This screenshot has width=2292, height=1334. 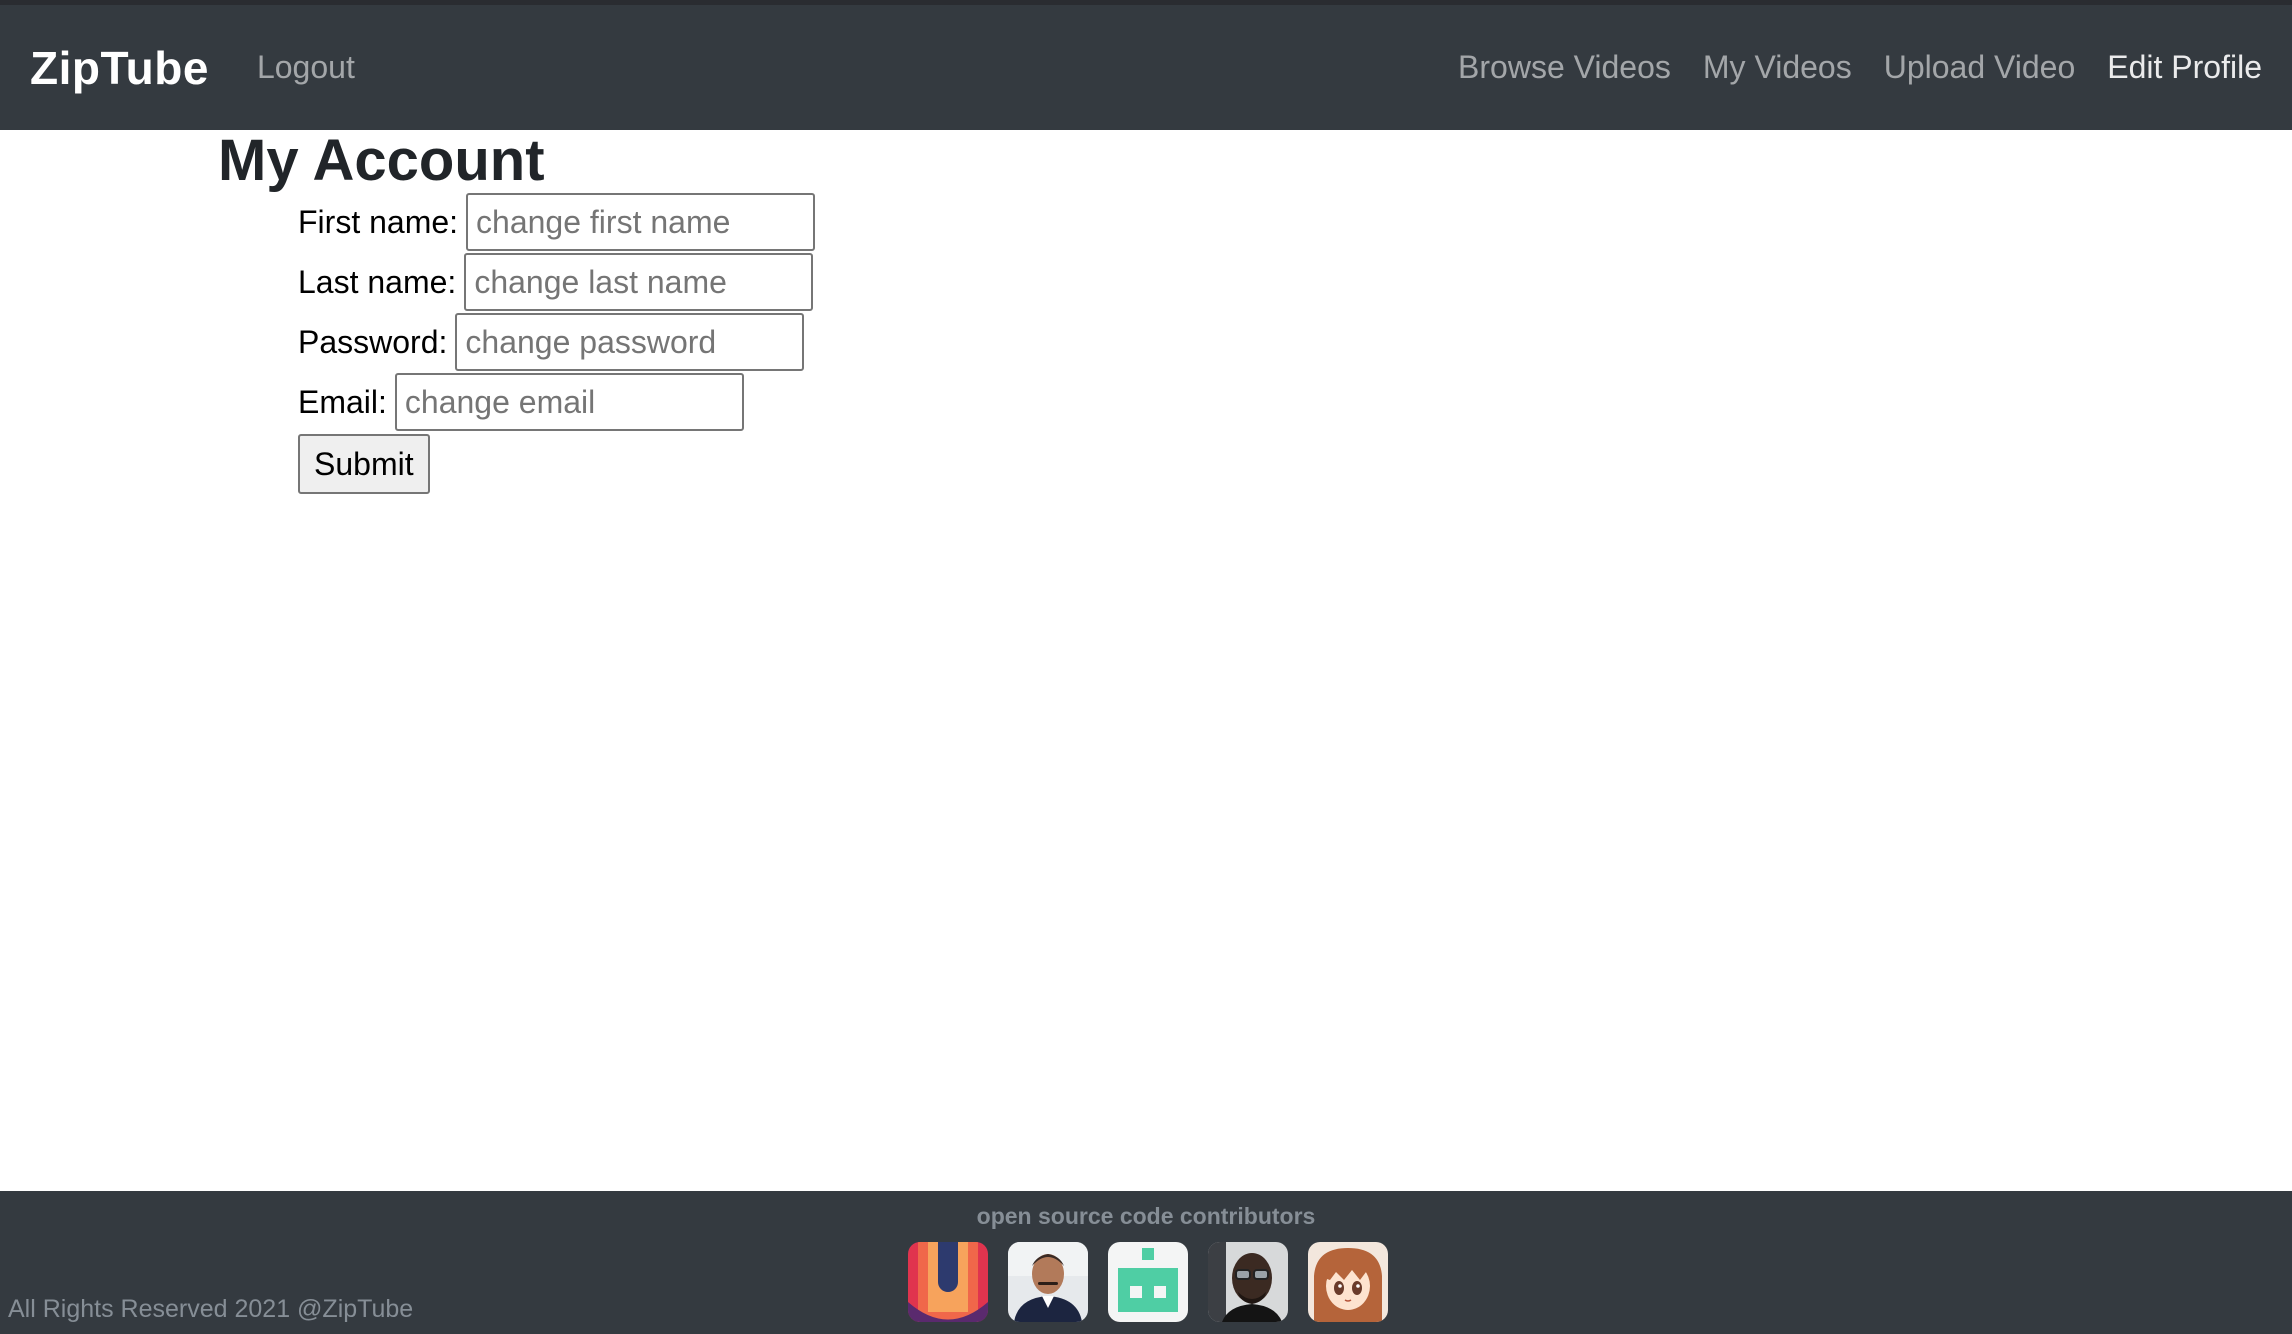 What do you see at coordinates (1564, 67) in the screenshot?
I see `nav-browse-videos: Browse Videos` at bounding box center [1564, 67].